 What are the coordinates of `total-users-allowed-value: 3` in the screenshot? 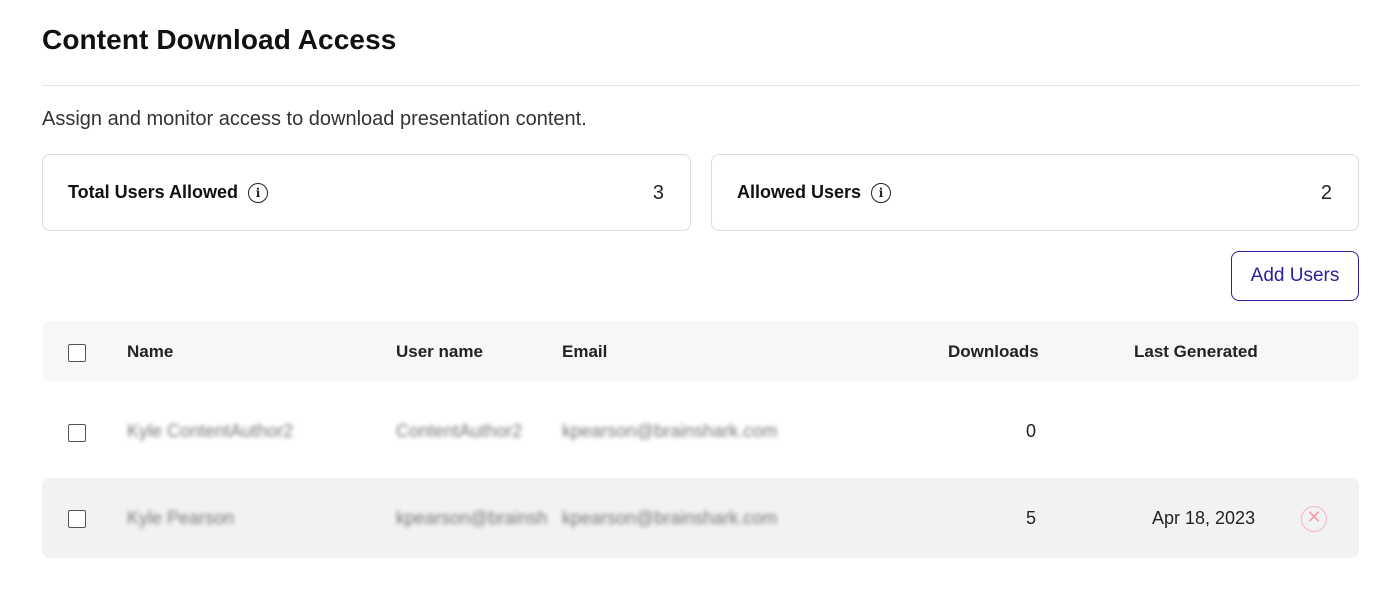 It's located at (658, 193).